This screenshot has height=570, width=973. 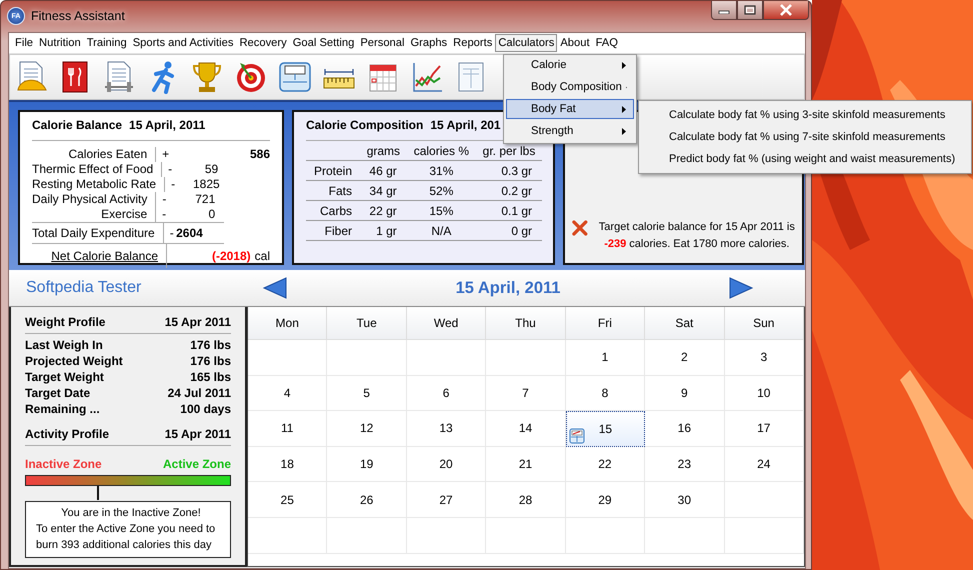 I want to click on table-cell: 46 gr, so click(x=383, y=170).